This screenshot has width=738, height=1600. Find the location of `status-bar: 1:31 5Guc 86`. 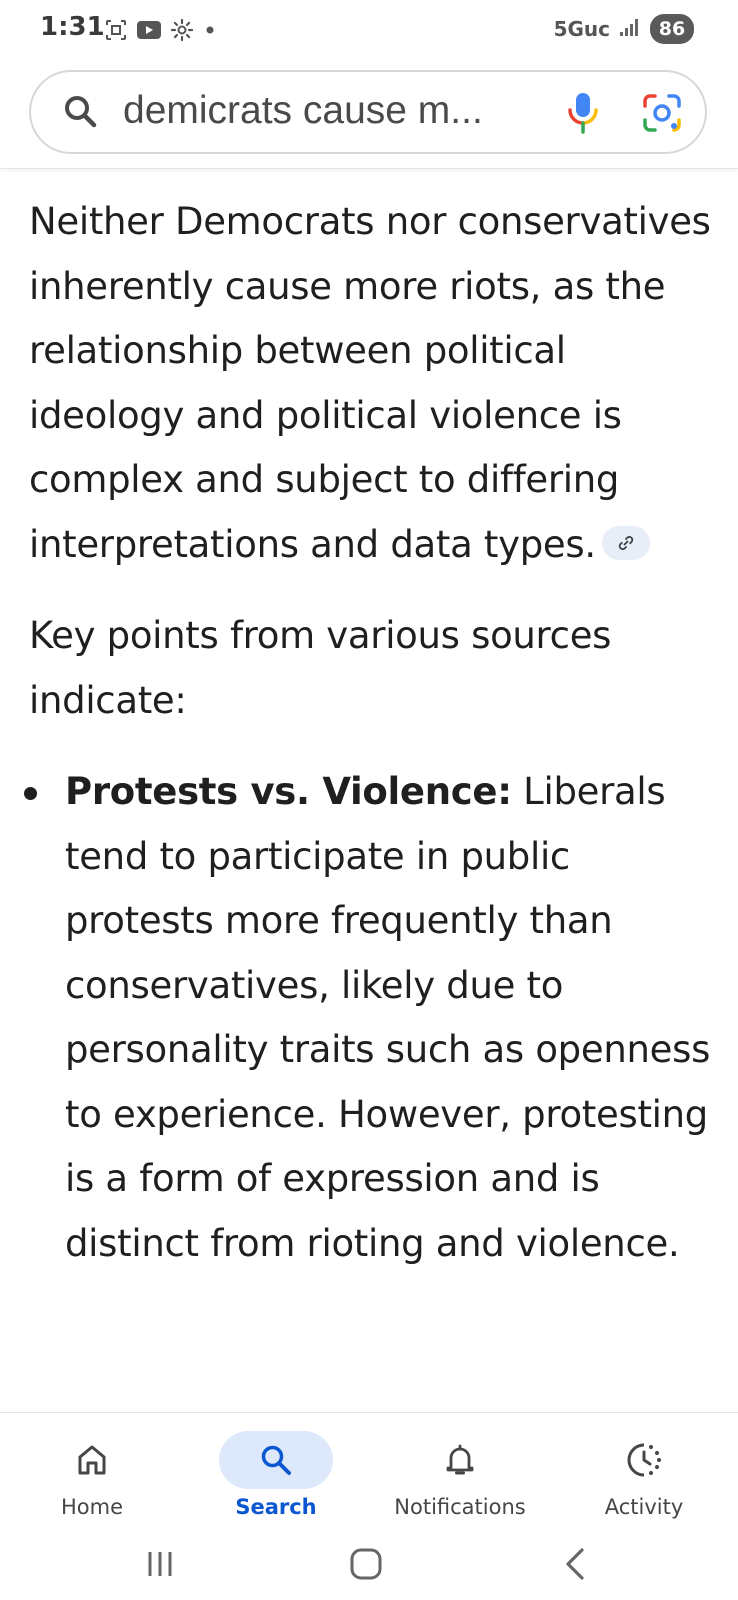

status-bar: 1:31 5Guc 86 is located at coordinates (369, 31).